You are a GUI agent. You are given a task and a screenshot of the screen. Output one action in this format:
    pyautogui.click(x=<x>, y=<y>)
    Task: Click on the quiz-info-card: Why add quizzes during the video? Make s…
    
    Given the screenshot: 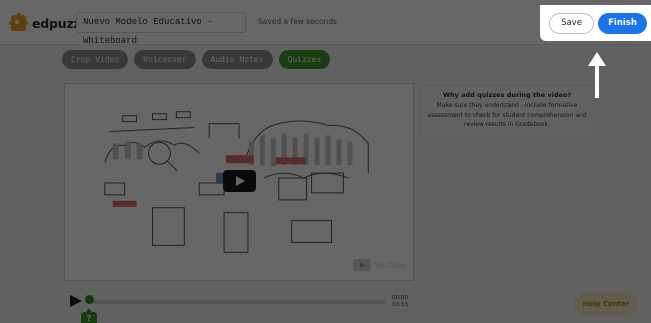 What is the action you would take?
    pyautogui.click(x=507, y=113)
    